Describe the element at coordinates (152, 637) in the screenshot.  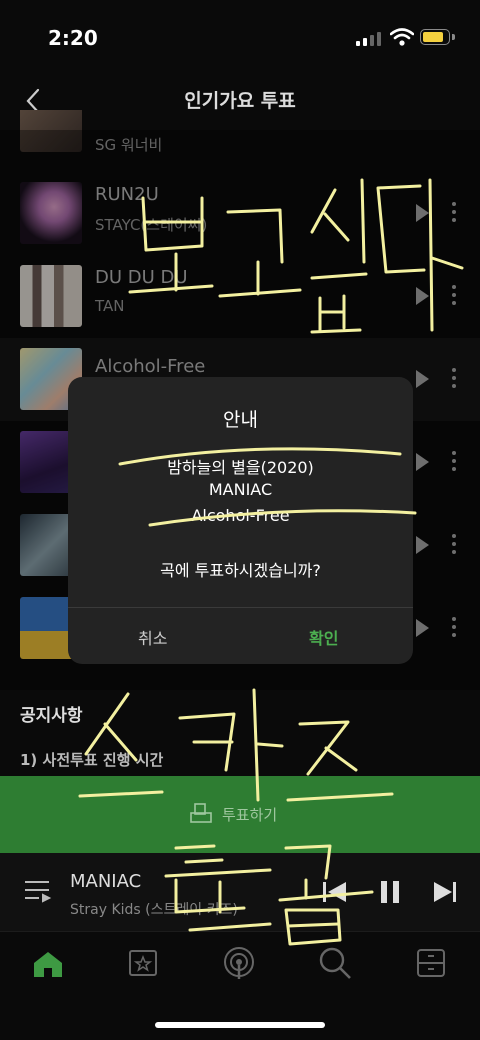
I see `cancel-button: 취소` at that location.